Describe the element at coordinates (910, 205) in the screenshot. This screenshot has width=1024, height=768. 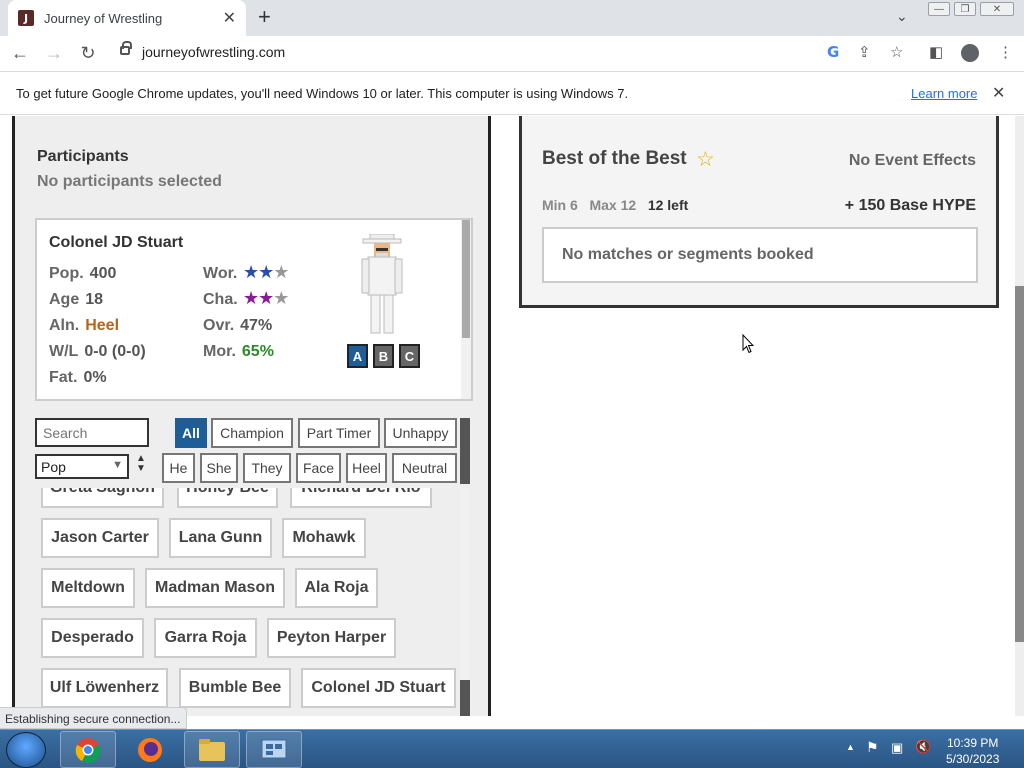
I see `event-hype: + 150 Base HYPE` at that location.